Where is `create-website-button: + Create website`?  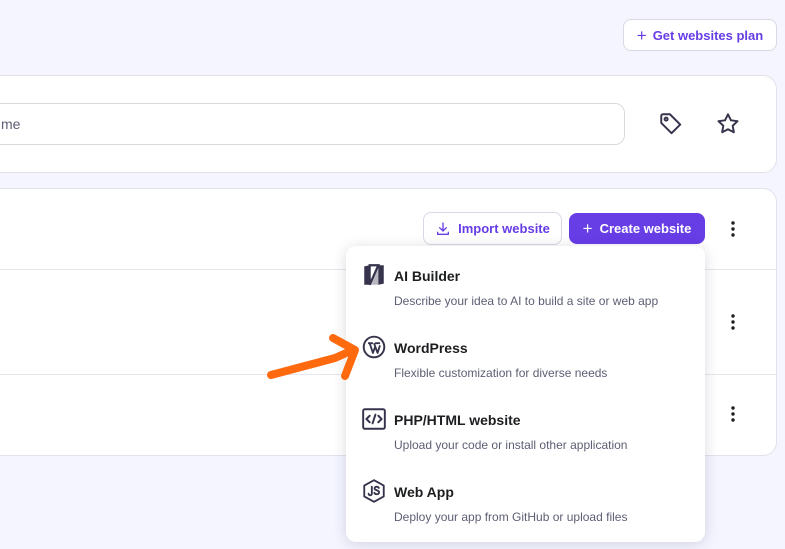
create-website-button: + Create website is located at coordinates (637, 228).